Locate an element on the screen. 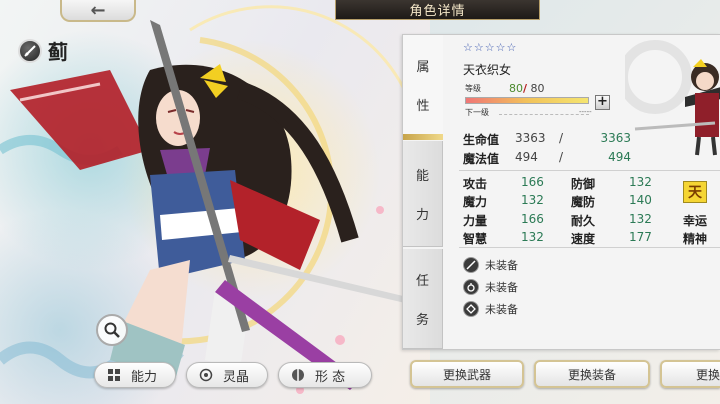  armor-slot-icon is located at coordinates (471, 309).